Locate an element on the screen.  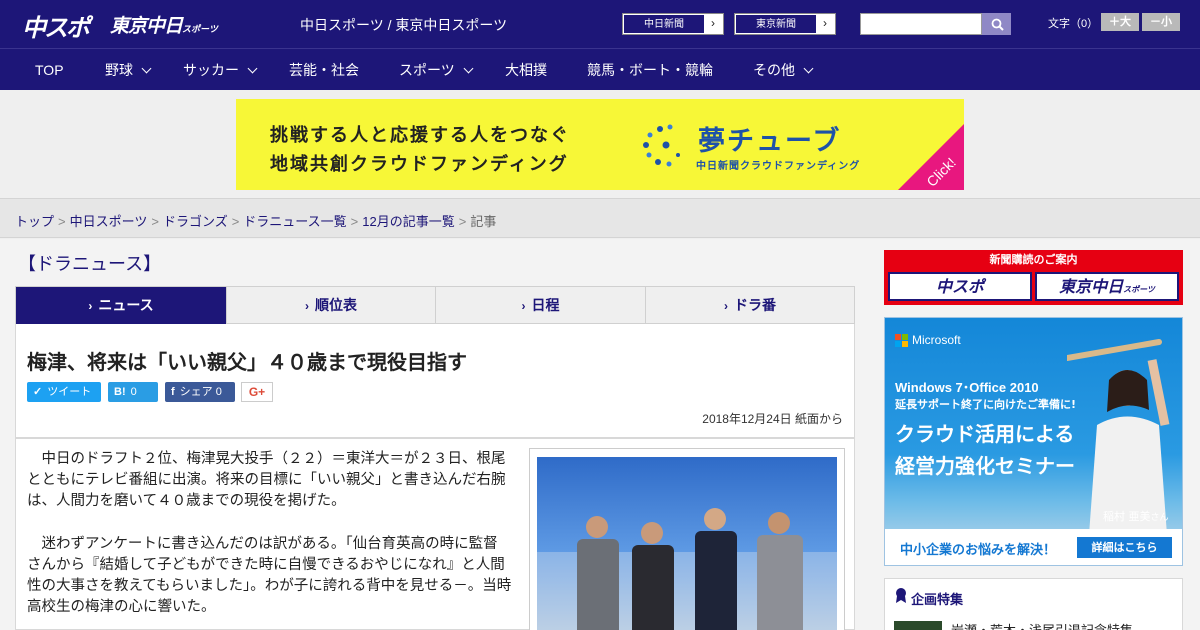
feature-link: 岩瀬・荒木・浅尾引退記念特集 is located at coordinates (1042, 625).